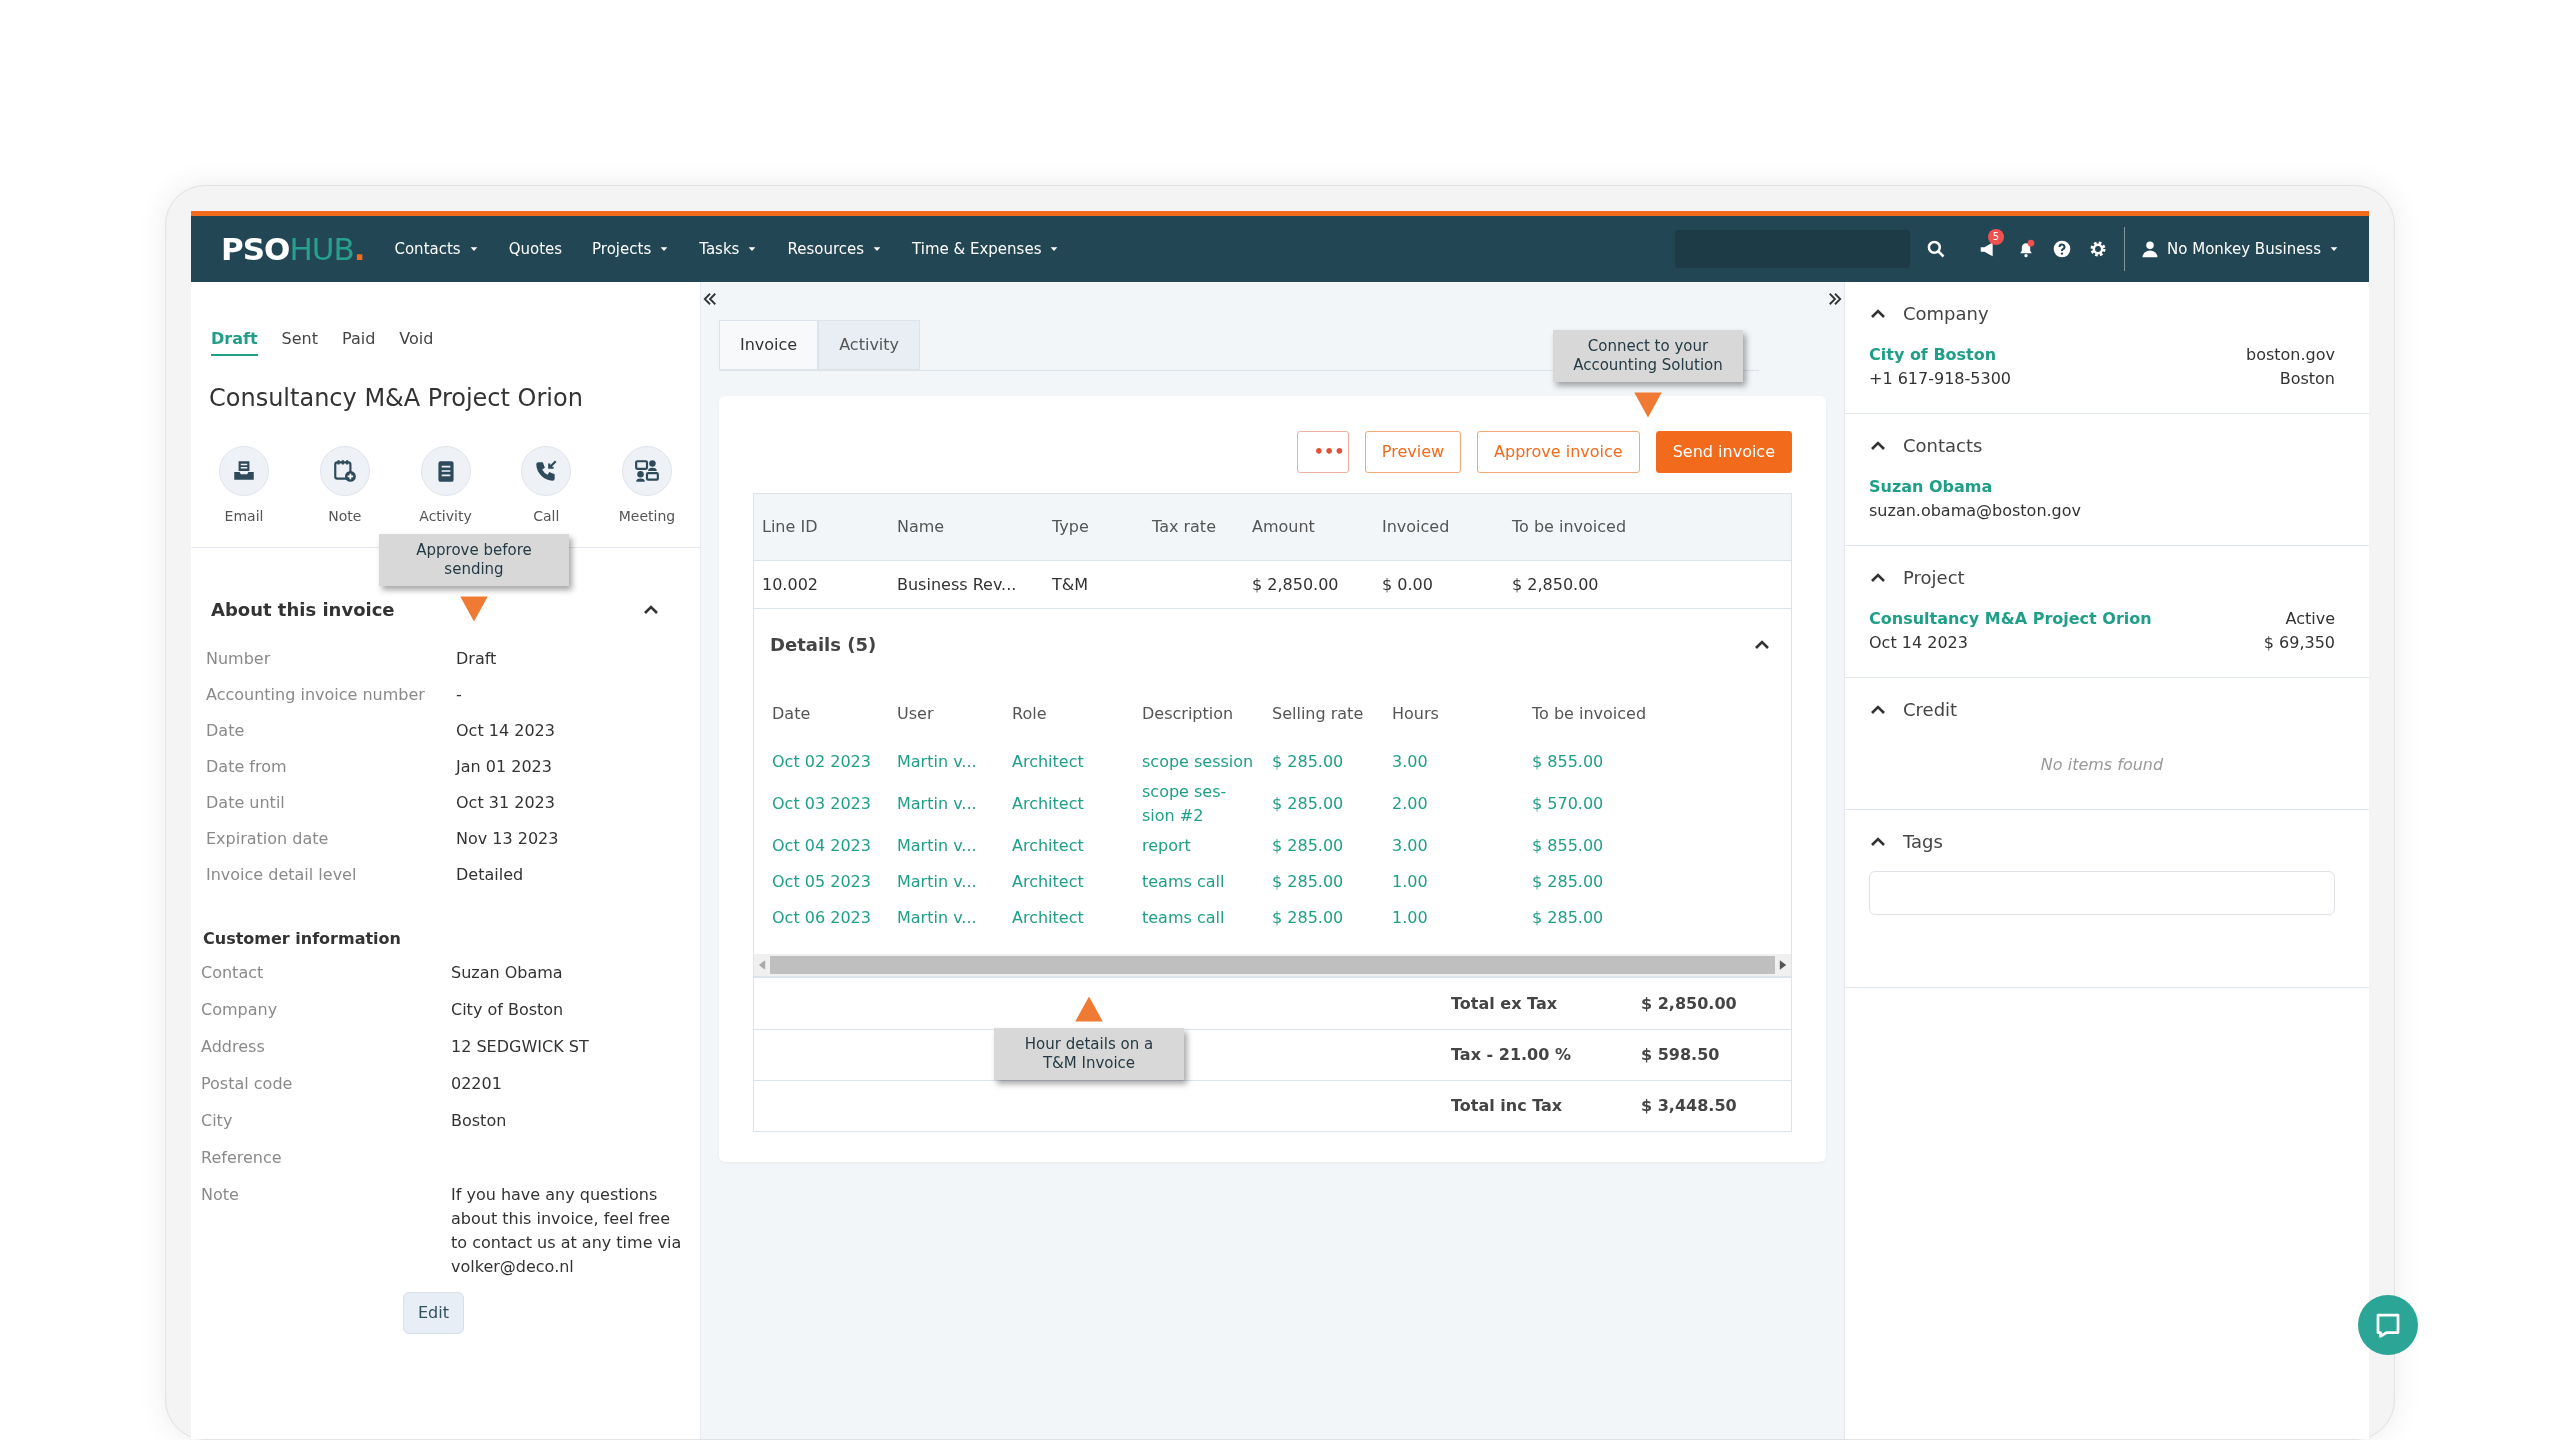  Describe the element at coordinates (233, 973) in the screenshot. I see `field-label: Contact` at that location.